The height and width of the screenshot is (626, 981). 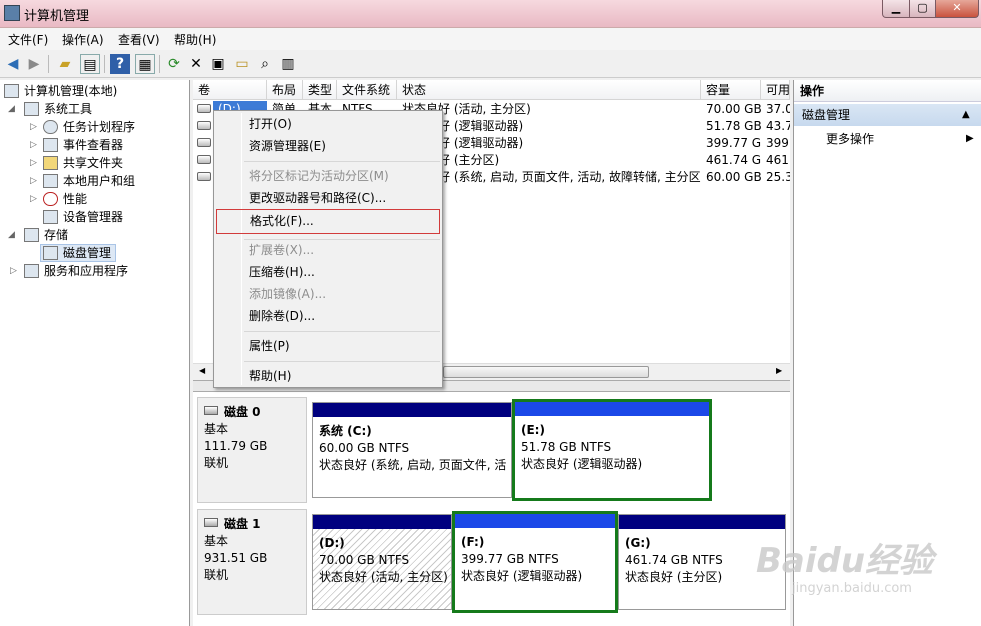 What do you see at coordinates (864, 573) in the screenshot?
I see `baidu-watermark: Baidu经验 jingyan.baidu.com` at bounding box center [864, 573].